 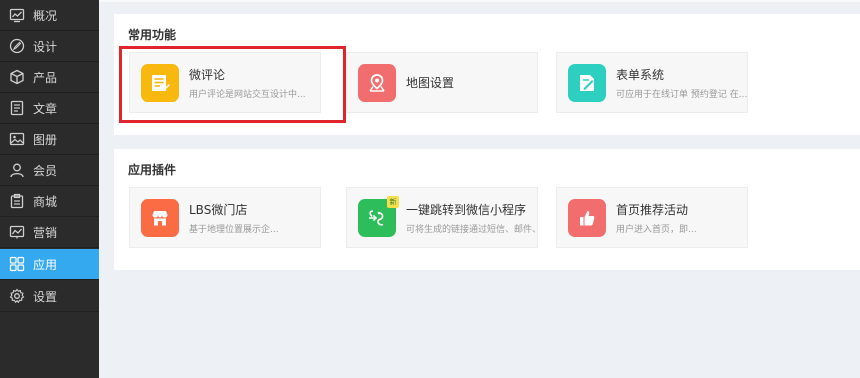 I want to click on sidebar-item-label: 文章, so click(x=45, y=108).